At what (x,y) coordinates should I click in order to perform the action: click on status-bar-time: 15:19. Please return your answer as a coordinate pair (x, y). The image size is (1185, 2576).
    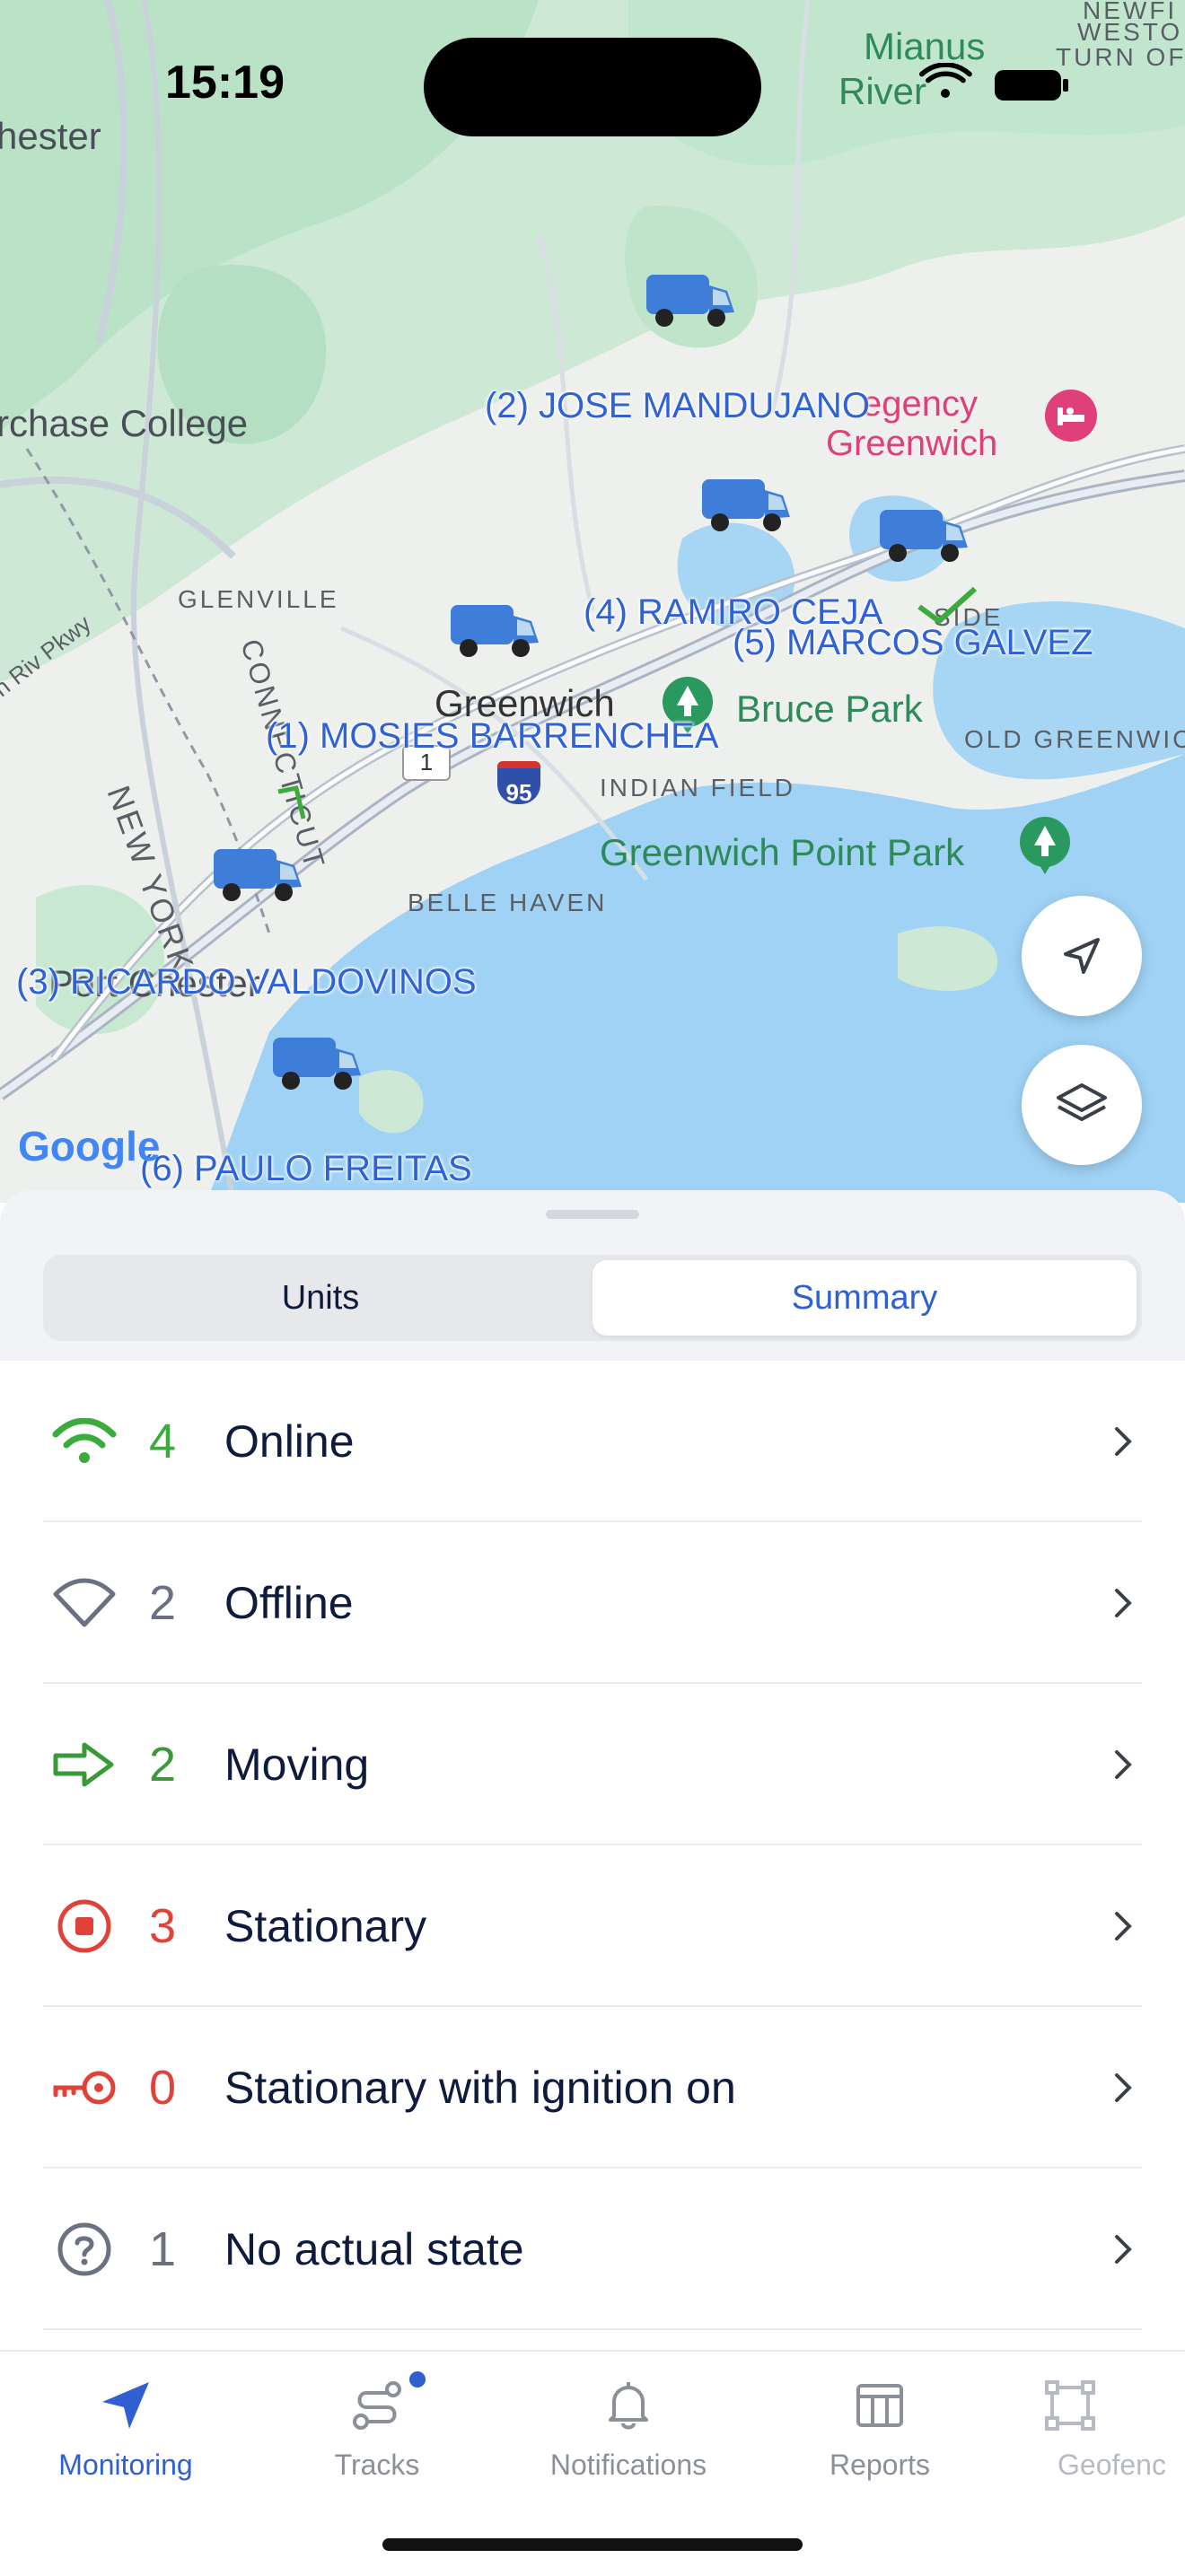
    Looking at the image, I should click on (225, 83).